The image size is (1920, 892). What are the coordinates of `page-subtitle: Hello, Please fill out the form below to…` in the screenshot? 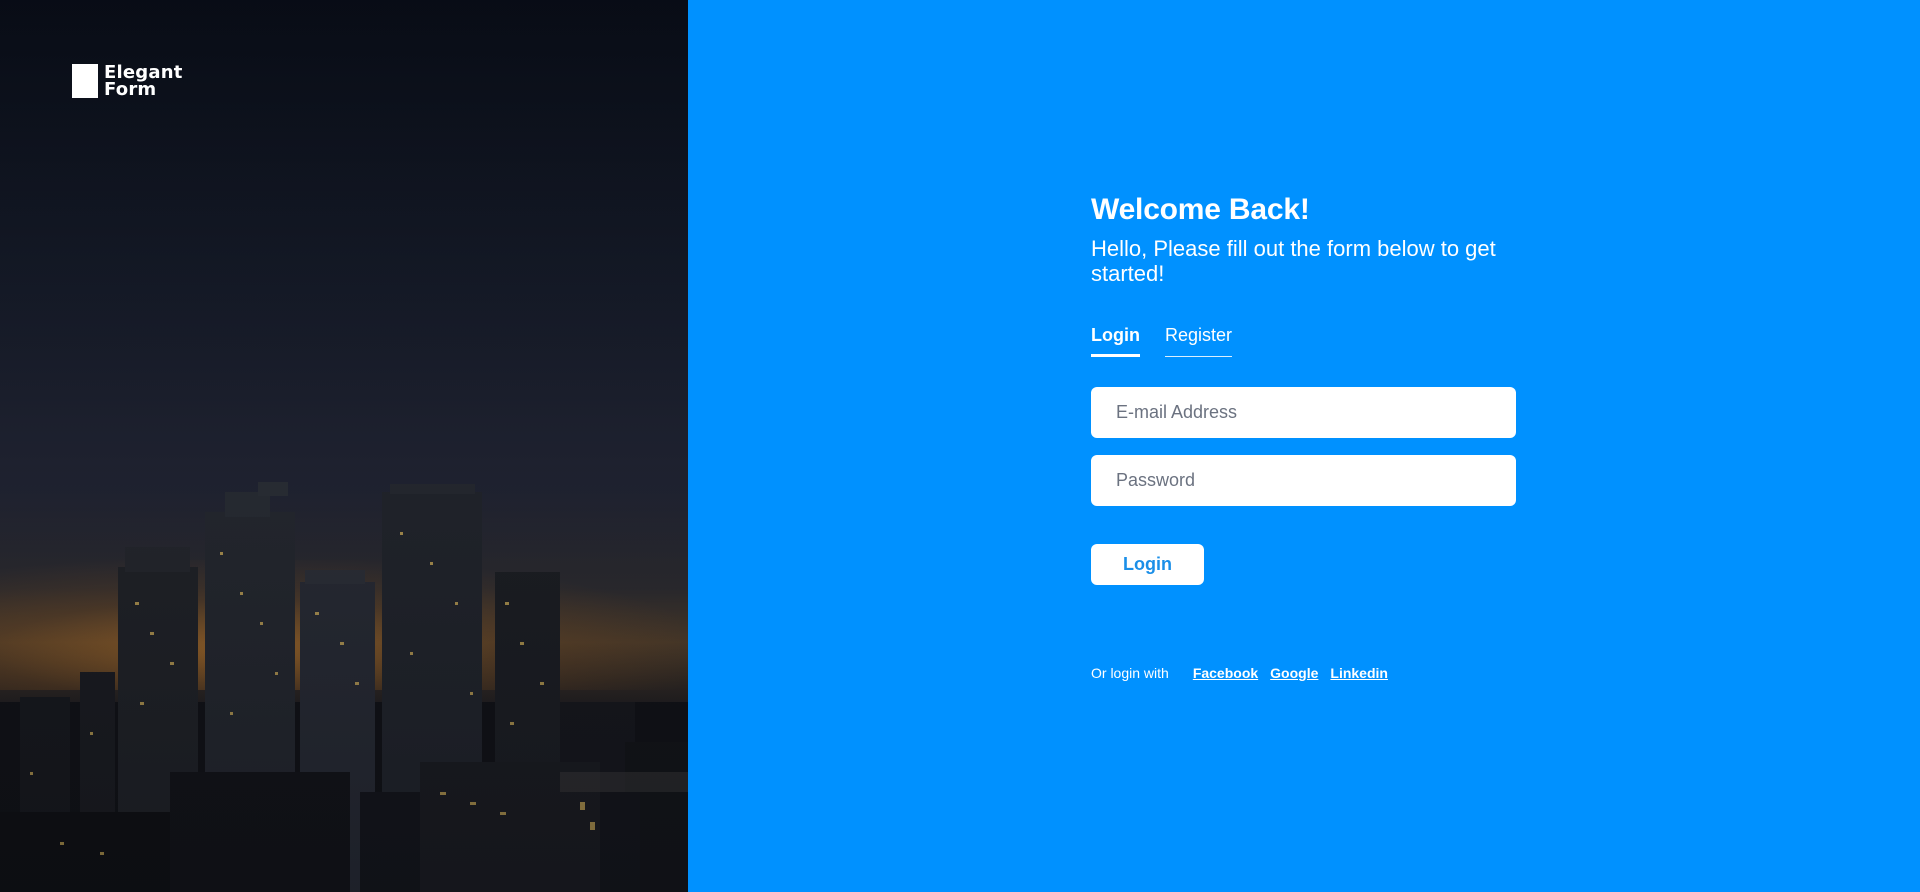 It's located at (1293, 261).